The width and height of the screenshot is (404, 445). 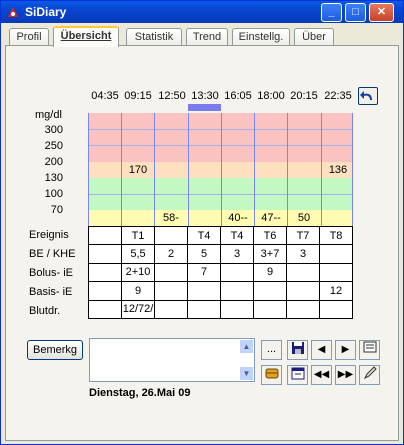 What do you see at coordinates (138, 309) in the screenshot?
I see `grid-cell: 12/72/` at bounding box center [138, 309].